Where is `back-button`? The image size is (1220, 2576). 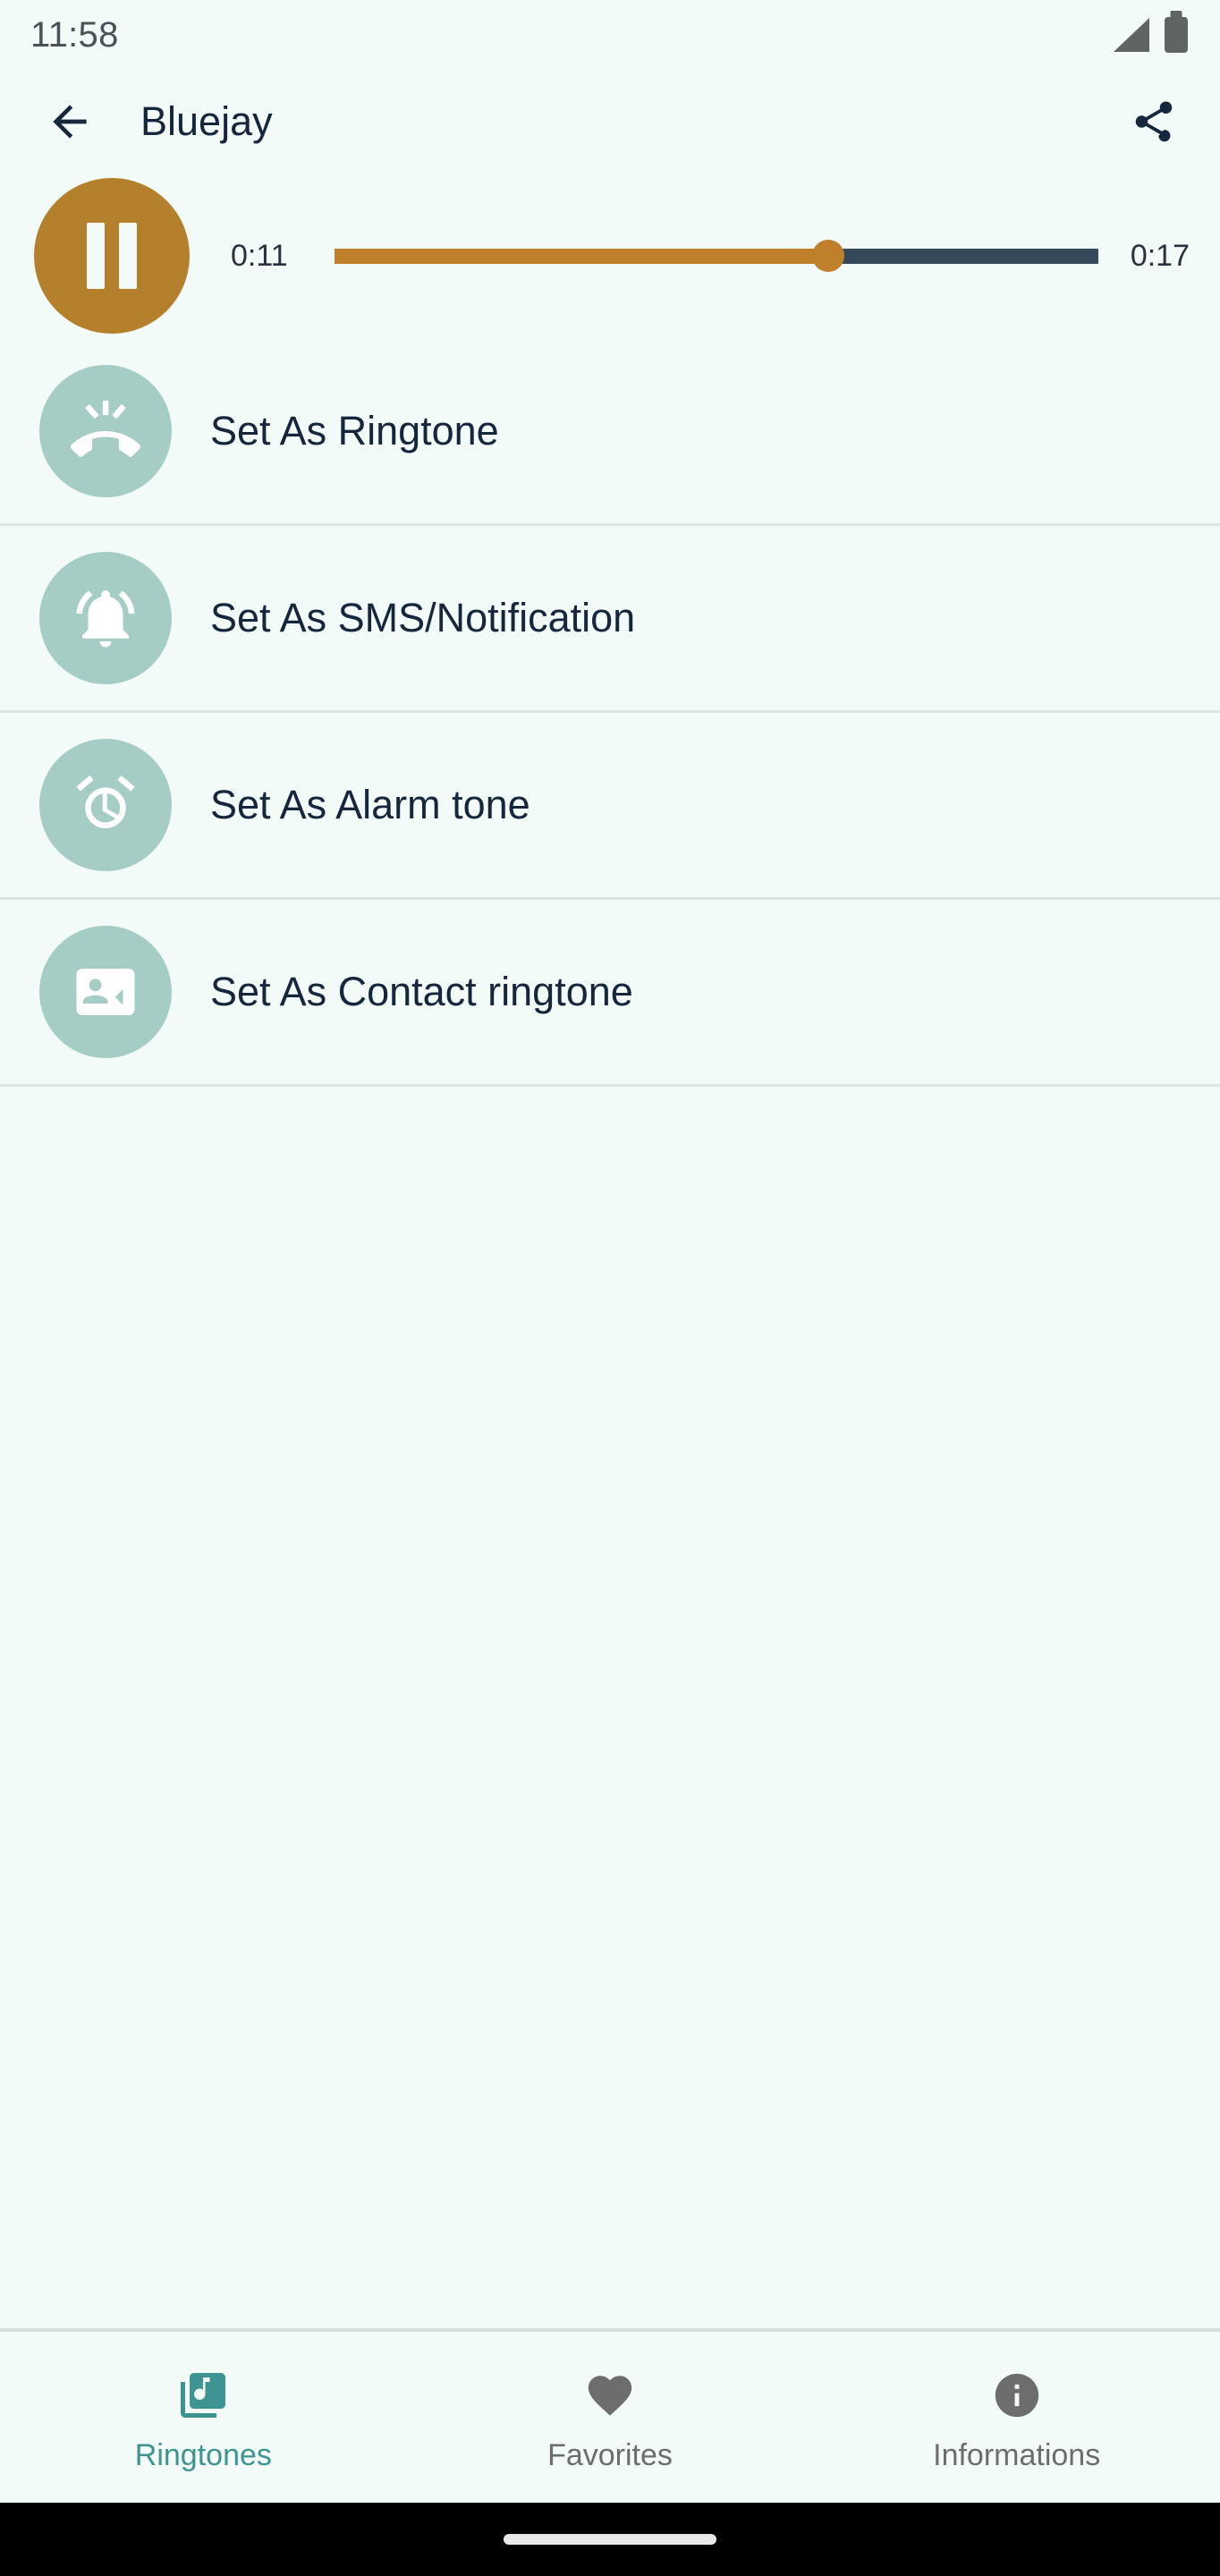 back-button is located at coordinates (69, 121).